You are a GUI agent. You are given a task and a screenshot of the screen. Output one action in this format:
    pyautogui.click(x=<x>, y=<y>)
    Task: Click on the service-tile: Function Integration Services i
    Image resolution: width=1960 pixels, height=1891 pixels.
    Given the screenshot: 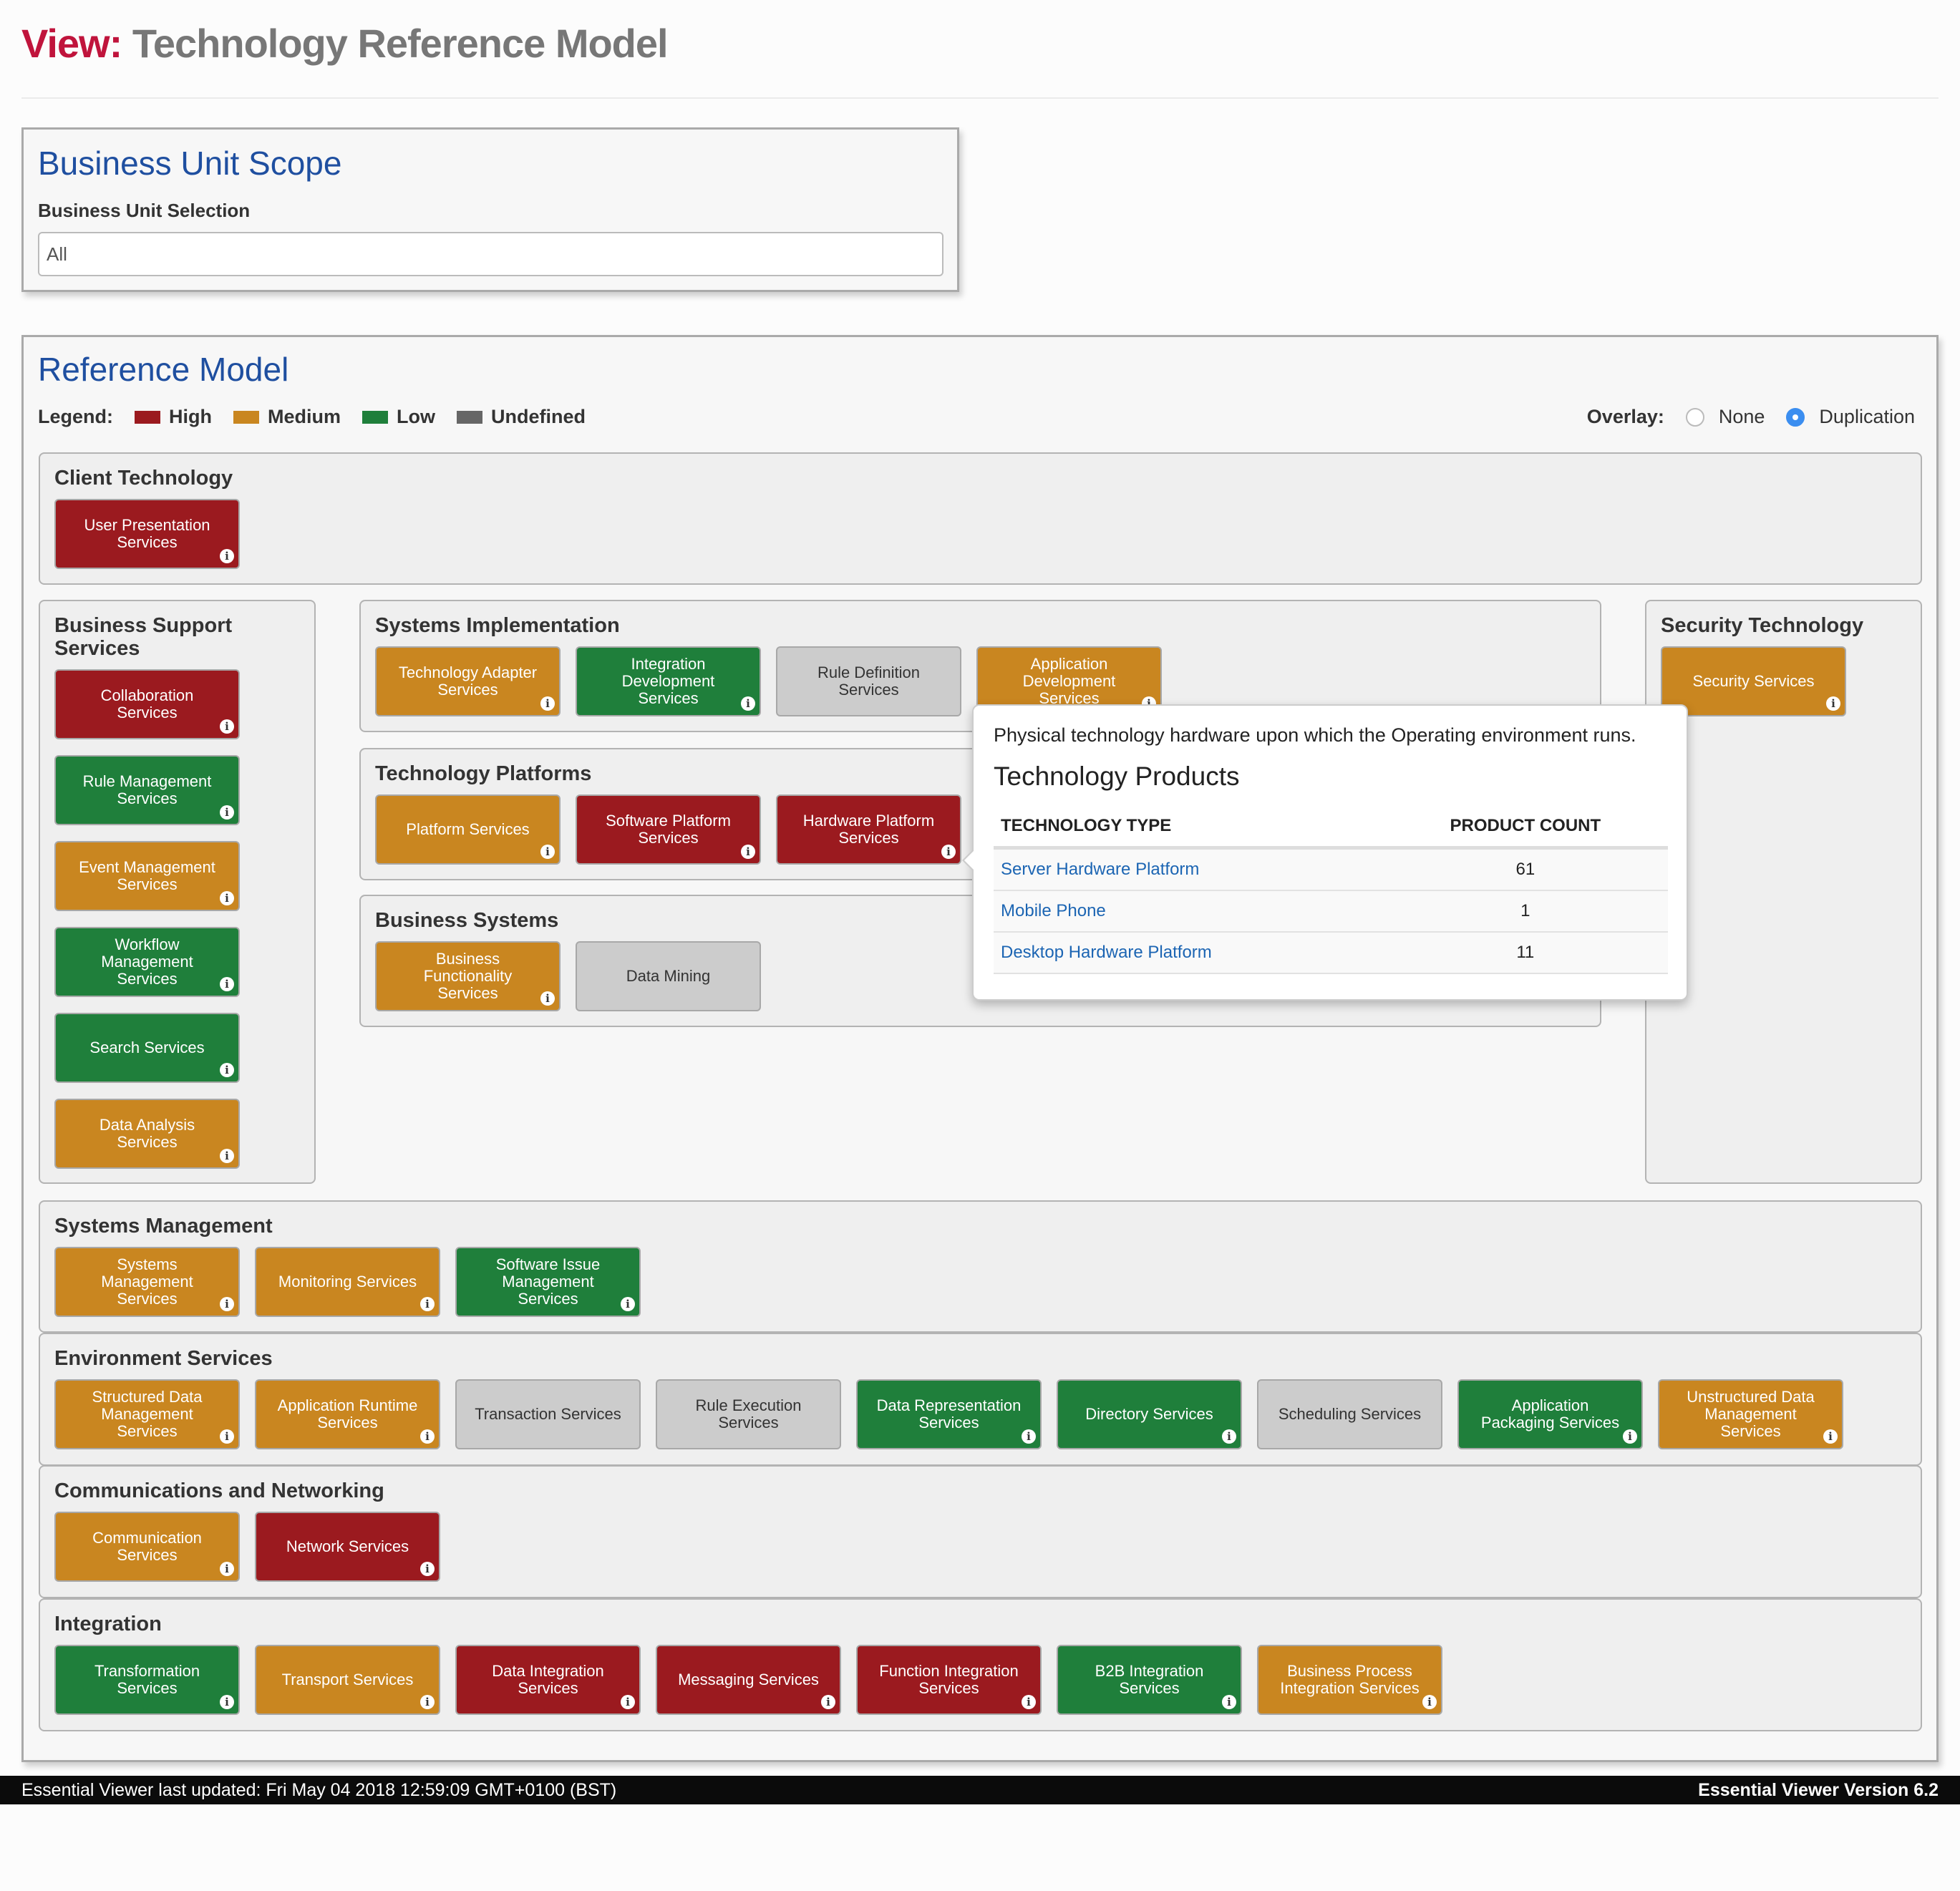 What is the action you would take?
    pyautogui.click(x=949, y=1680)
    